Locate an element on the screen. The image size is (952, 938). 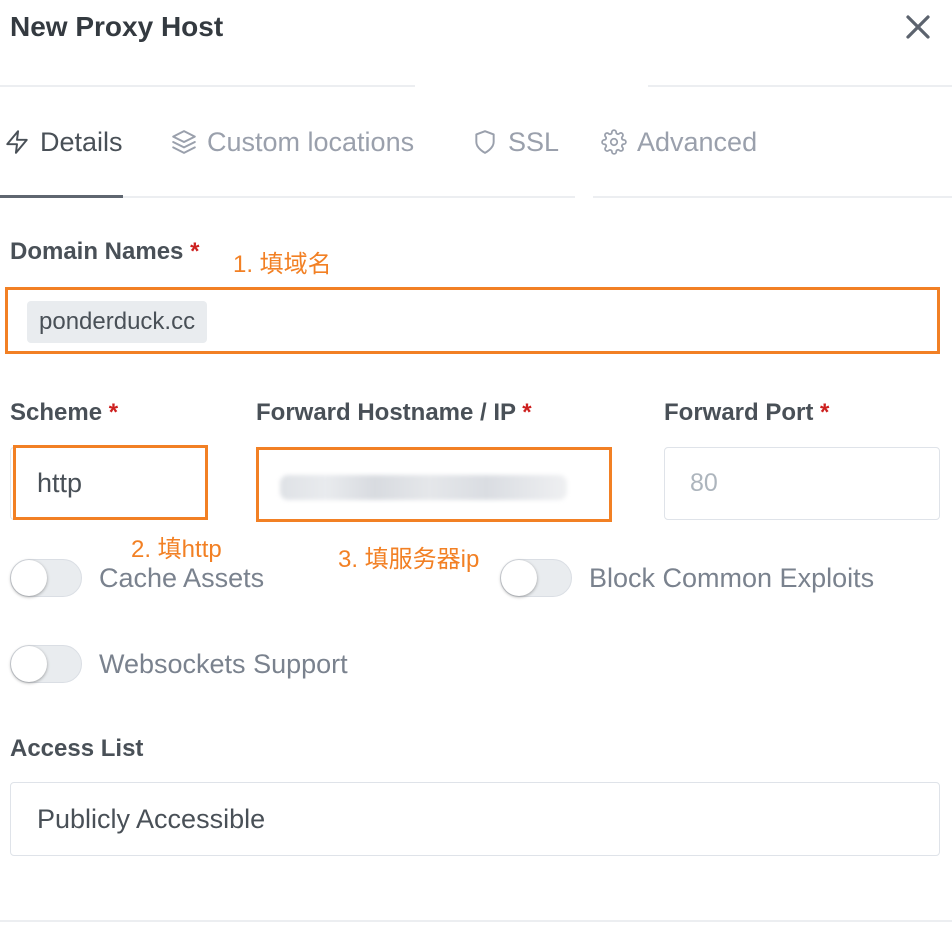
scheme-value: http is located at coordinates (60, 483).